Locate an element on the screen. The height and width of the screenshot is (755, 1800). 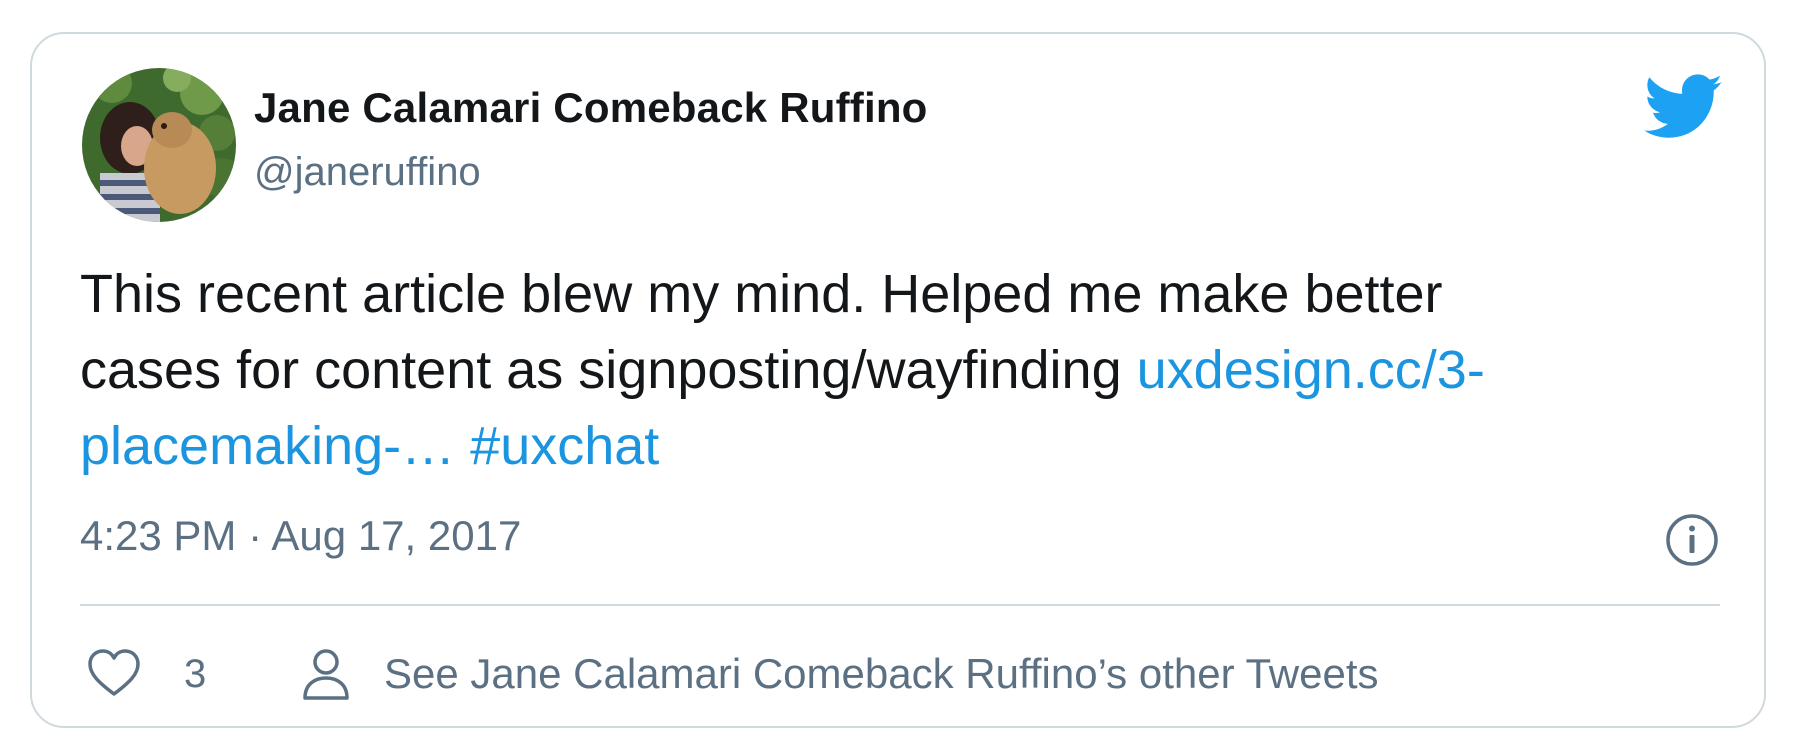
divider is located at coordinates (900, 605).